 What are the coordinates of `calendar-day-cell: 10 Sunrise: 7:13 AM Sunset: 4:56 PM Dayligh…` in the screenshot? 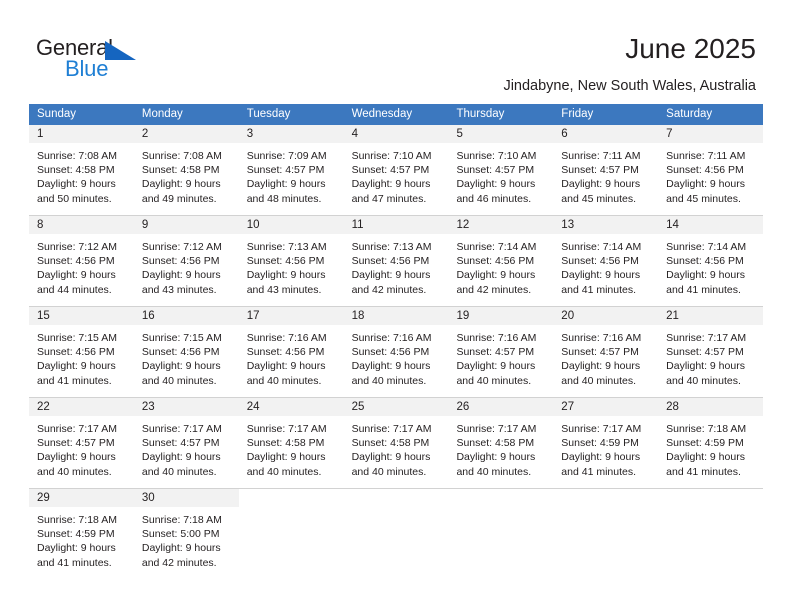 It's located at (291, 261).